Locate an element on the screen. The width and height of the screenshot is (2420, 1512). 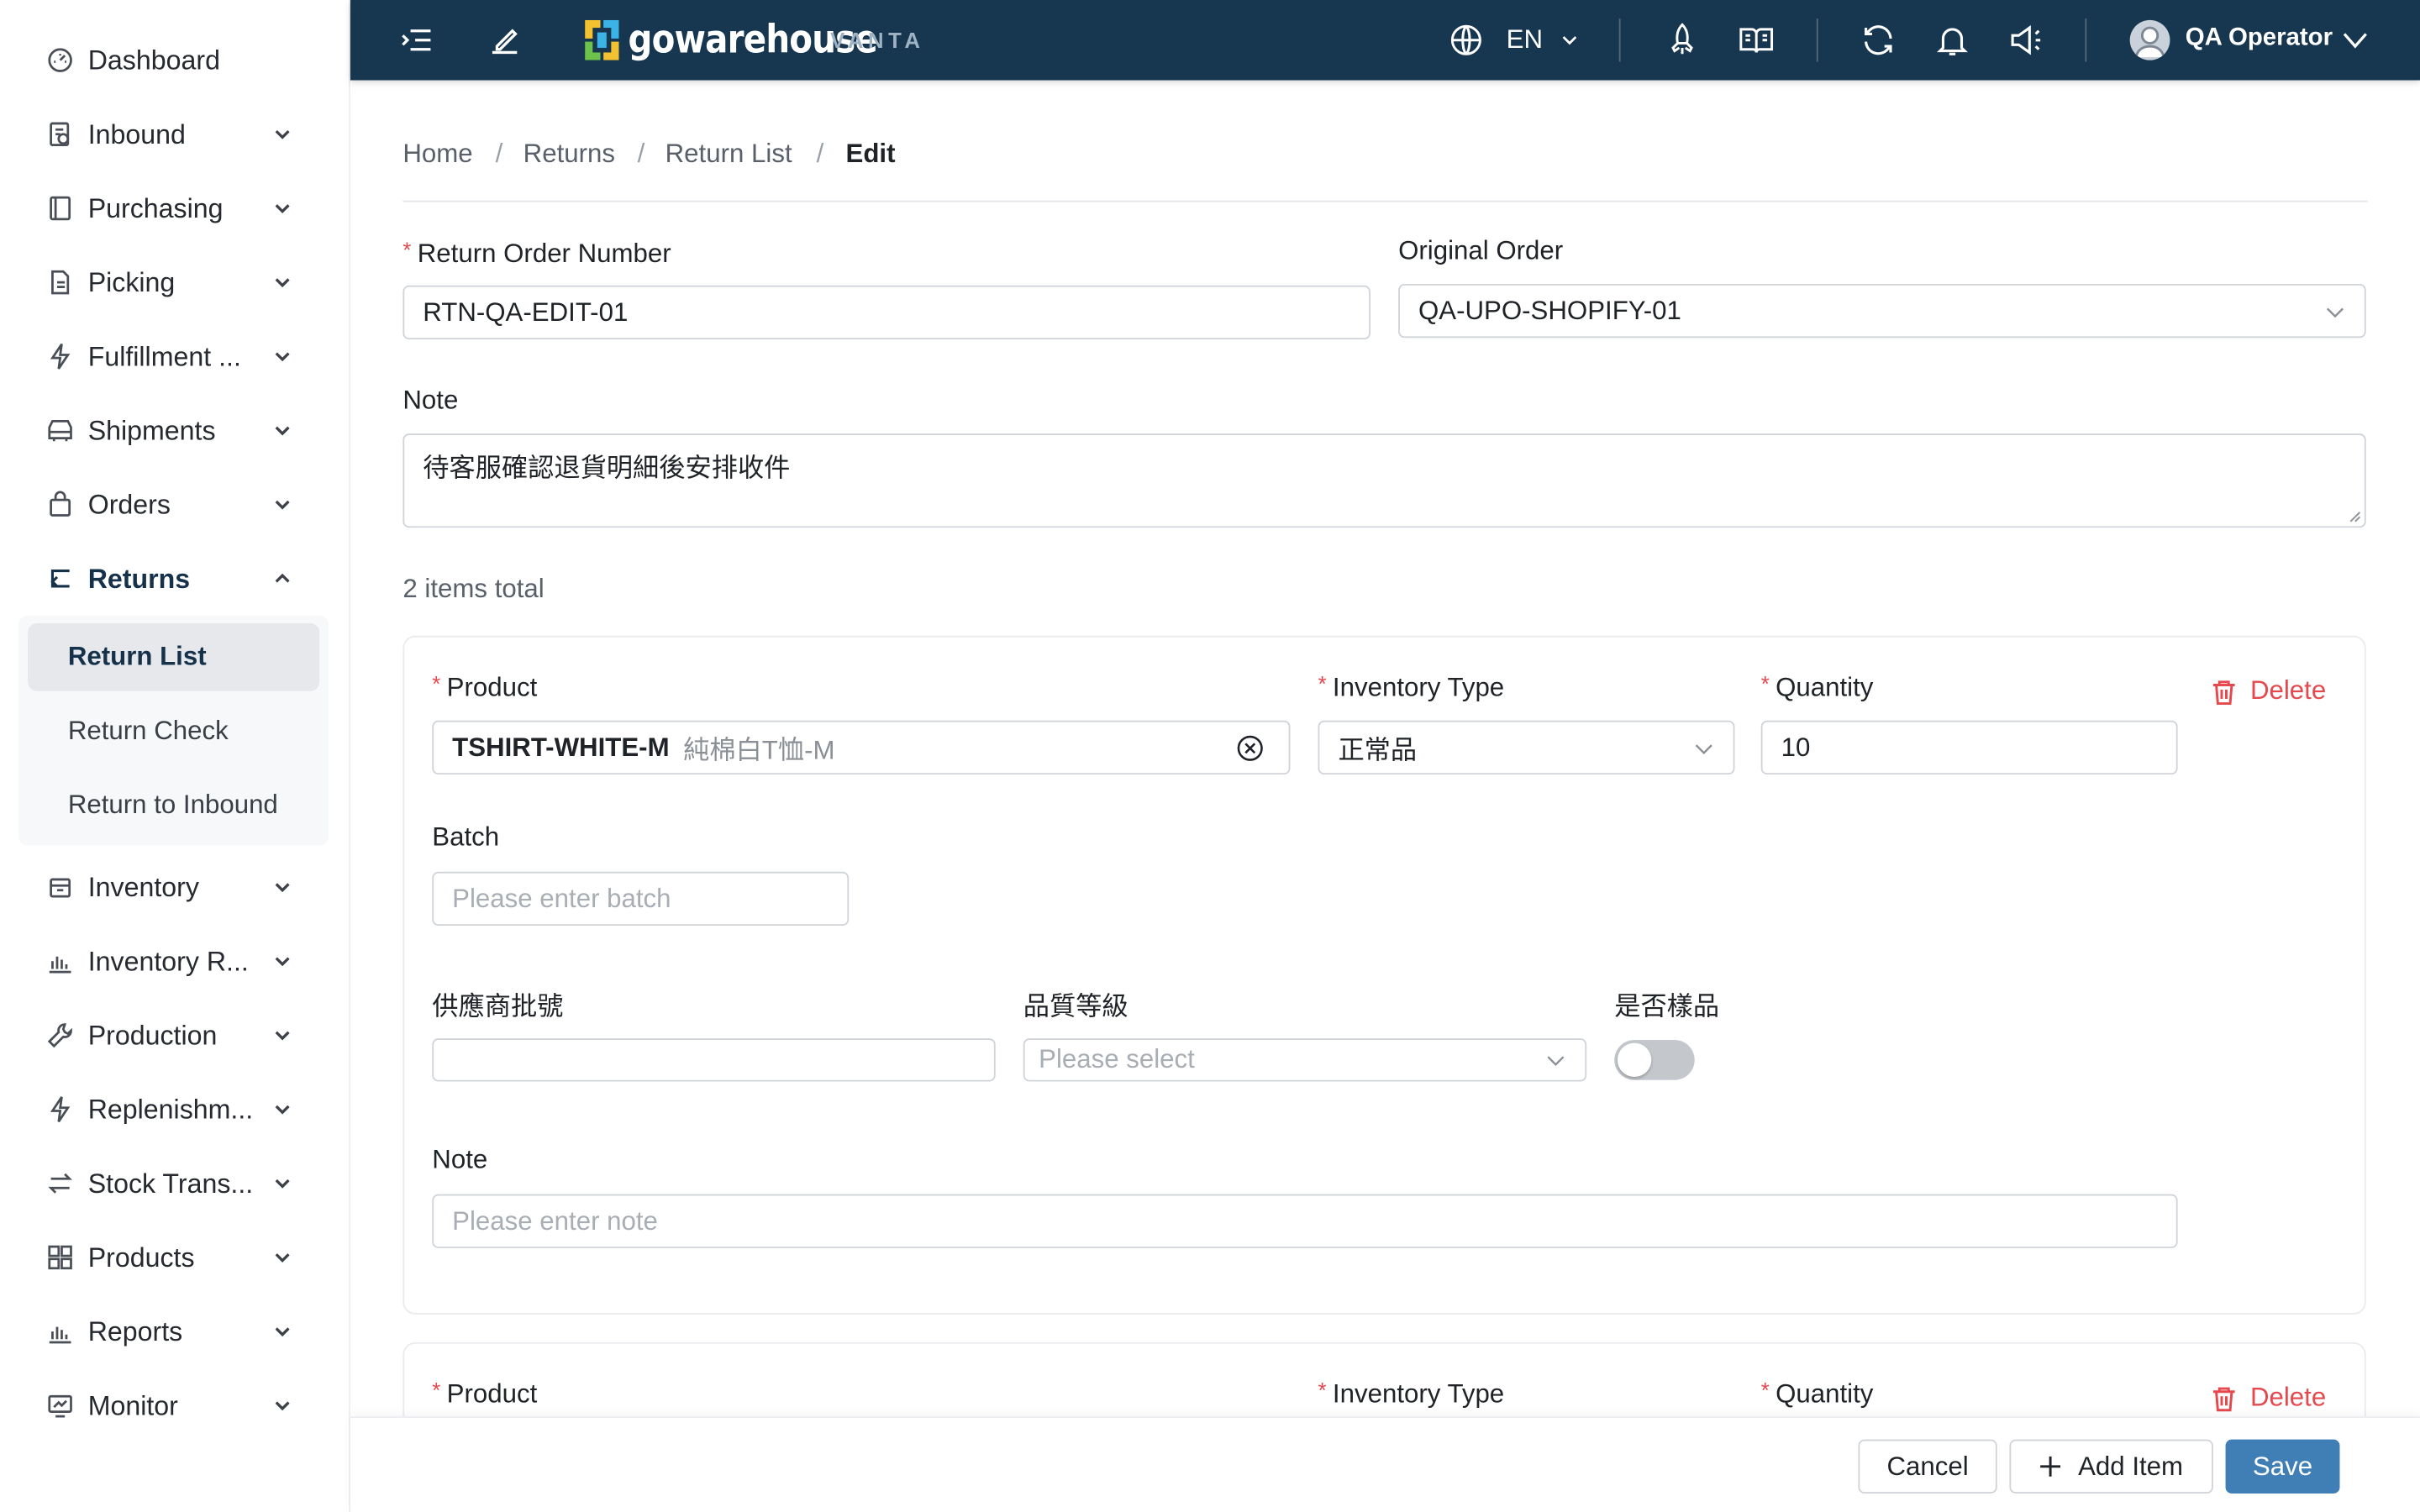
original-order-select: QA-UPO-SHOPIFY-01 is located at coordinates (1882, 311).